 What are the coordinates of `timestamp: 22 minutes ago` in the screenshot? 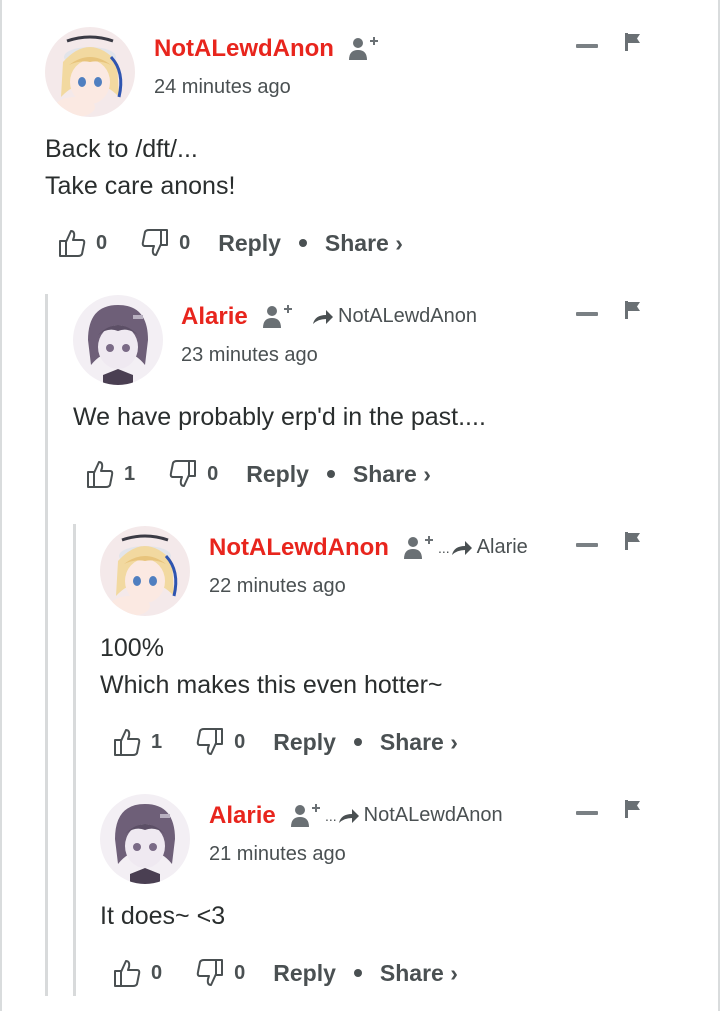 It's located at (277, 586).